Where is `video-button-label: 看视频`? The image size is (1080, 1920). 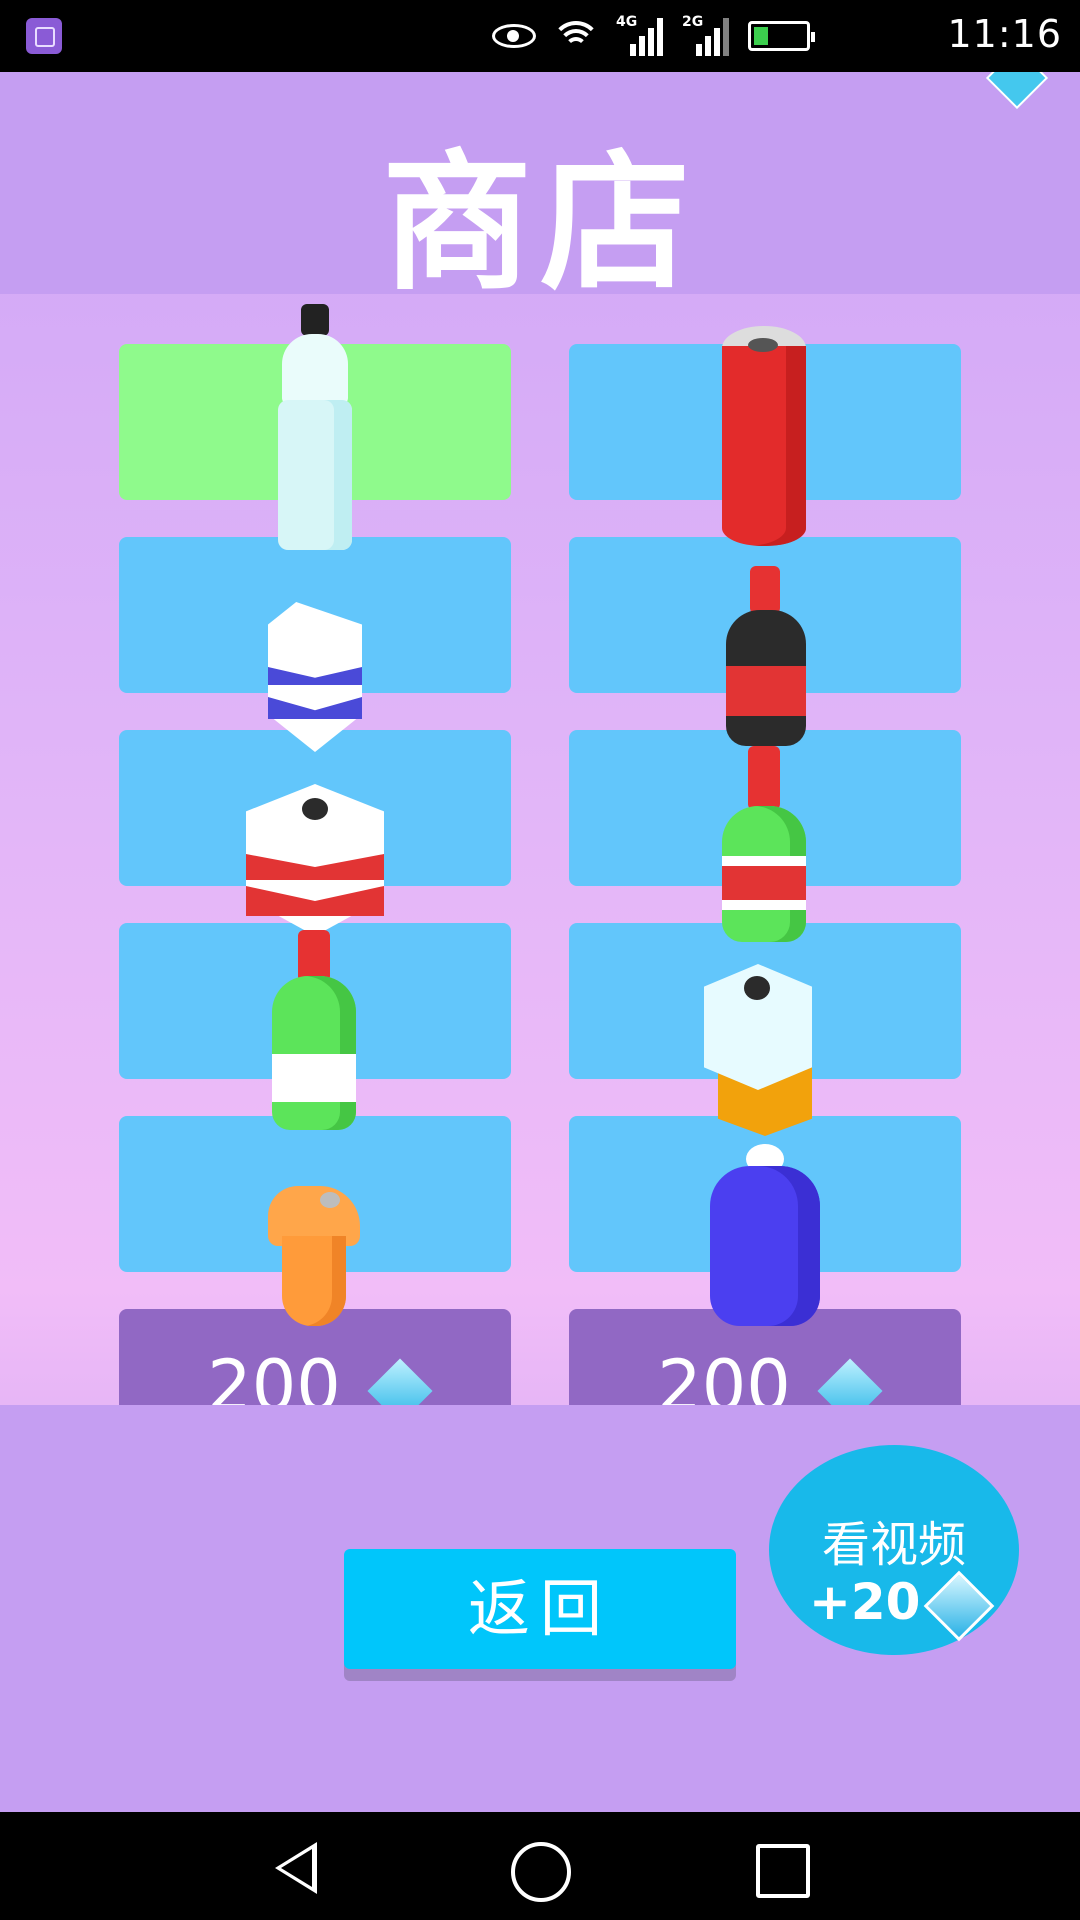 video-button-label: 看视频 is located at coordinates (893, 1545).